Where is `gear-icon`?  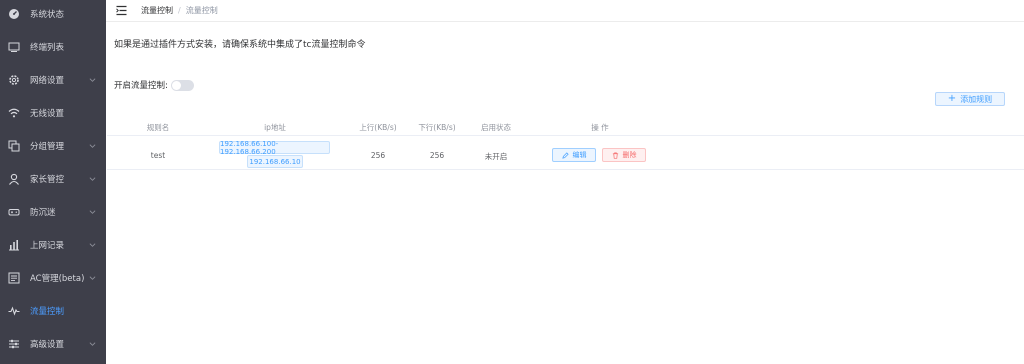
gear-icon is located at coordinates (14, 80).